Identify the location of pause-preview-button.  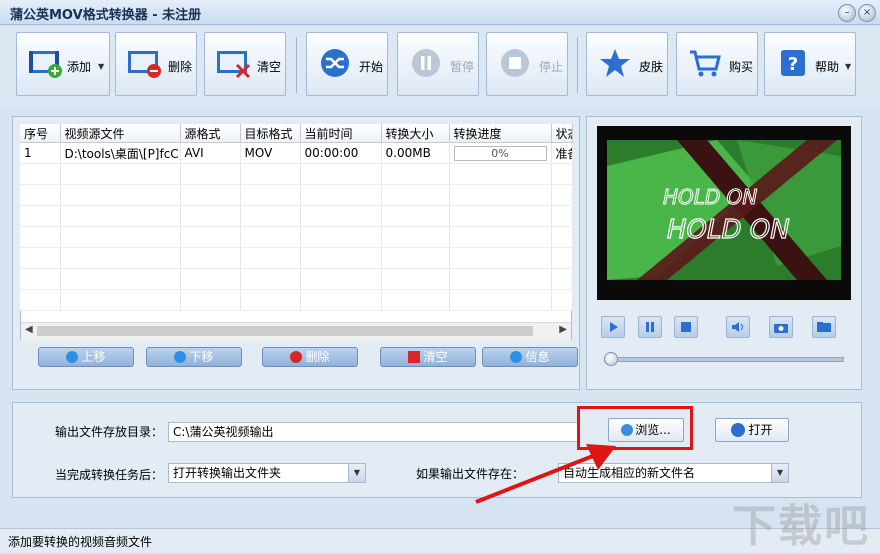
(650, 327).